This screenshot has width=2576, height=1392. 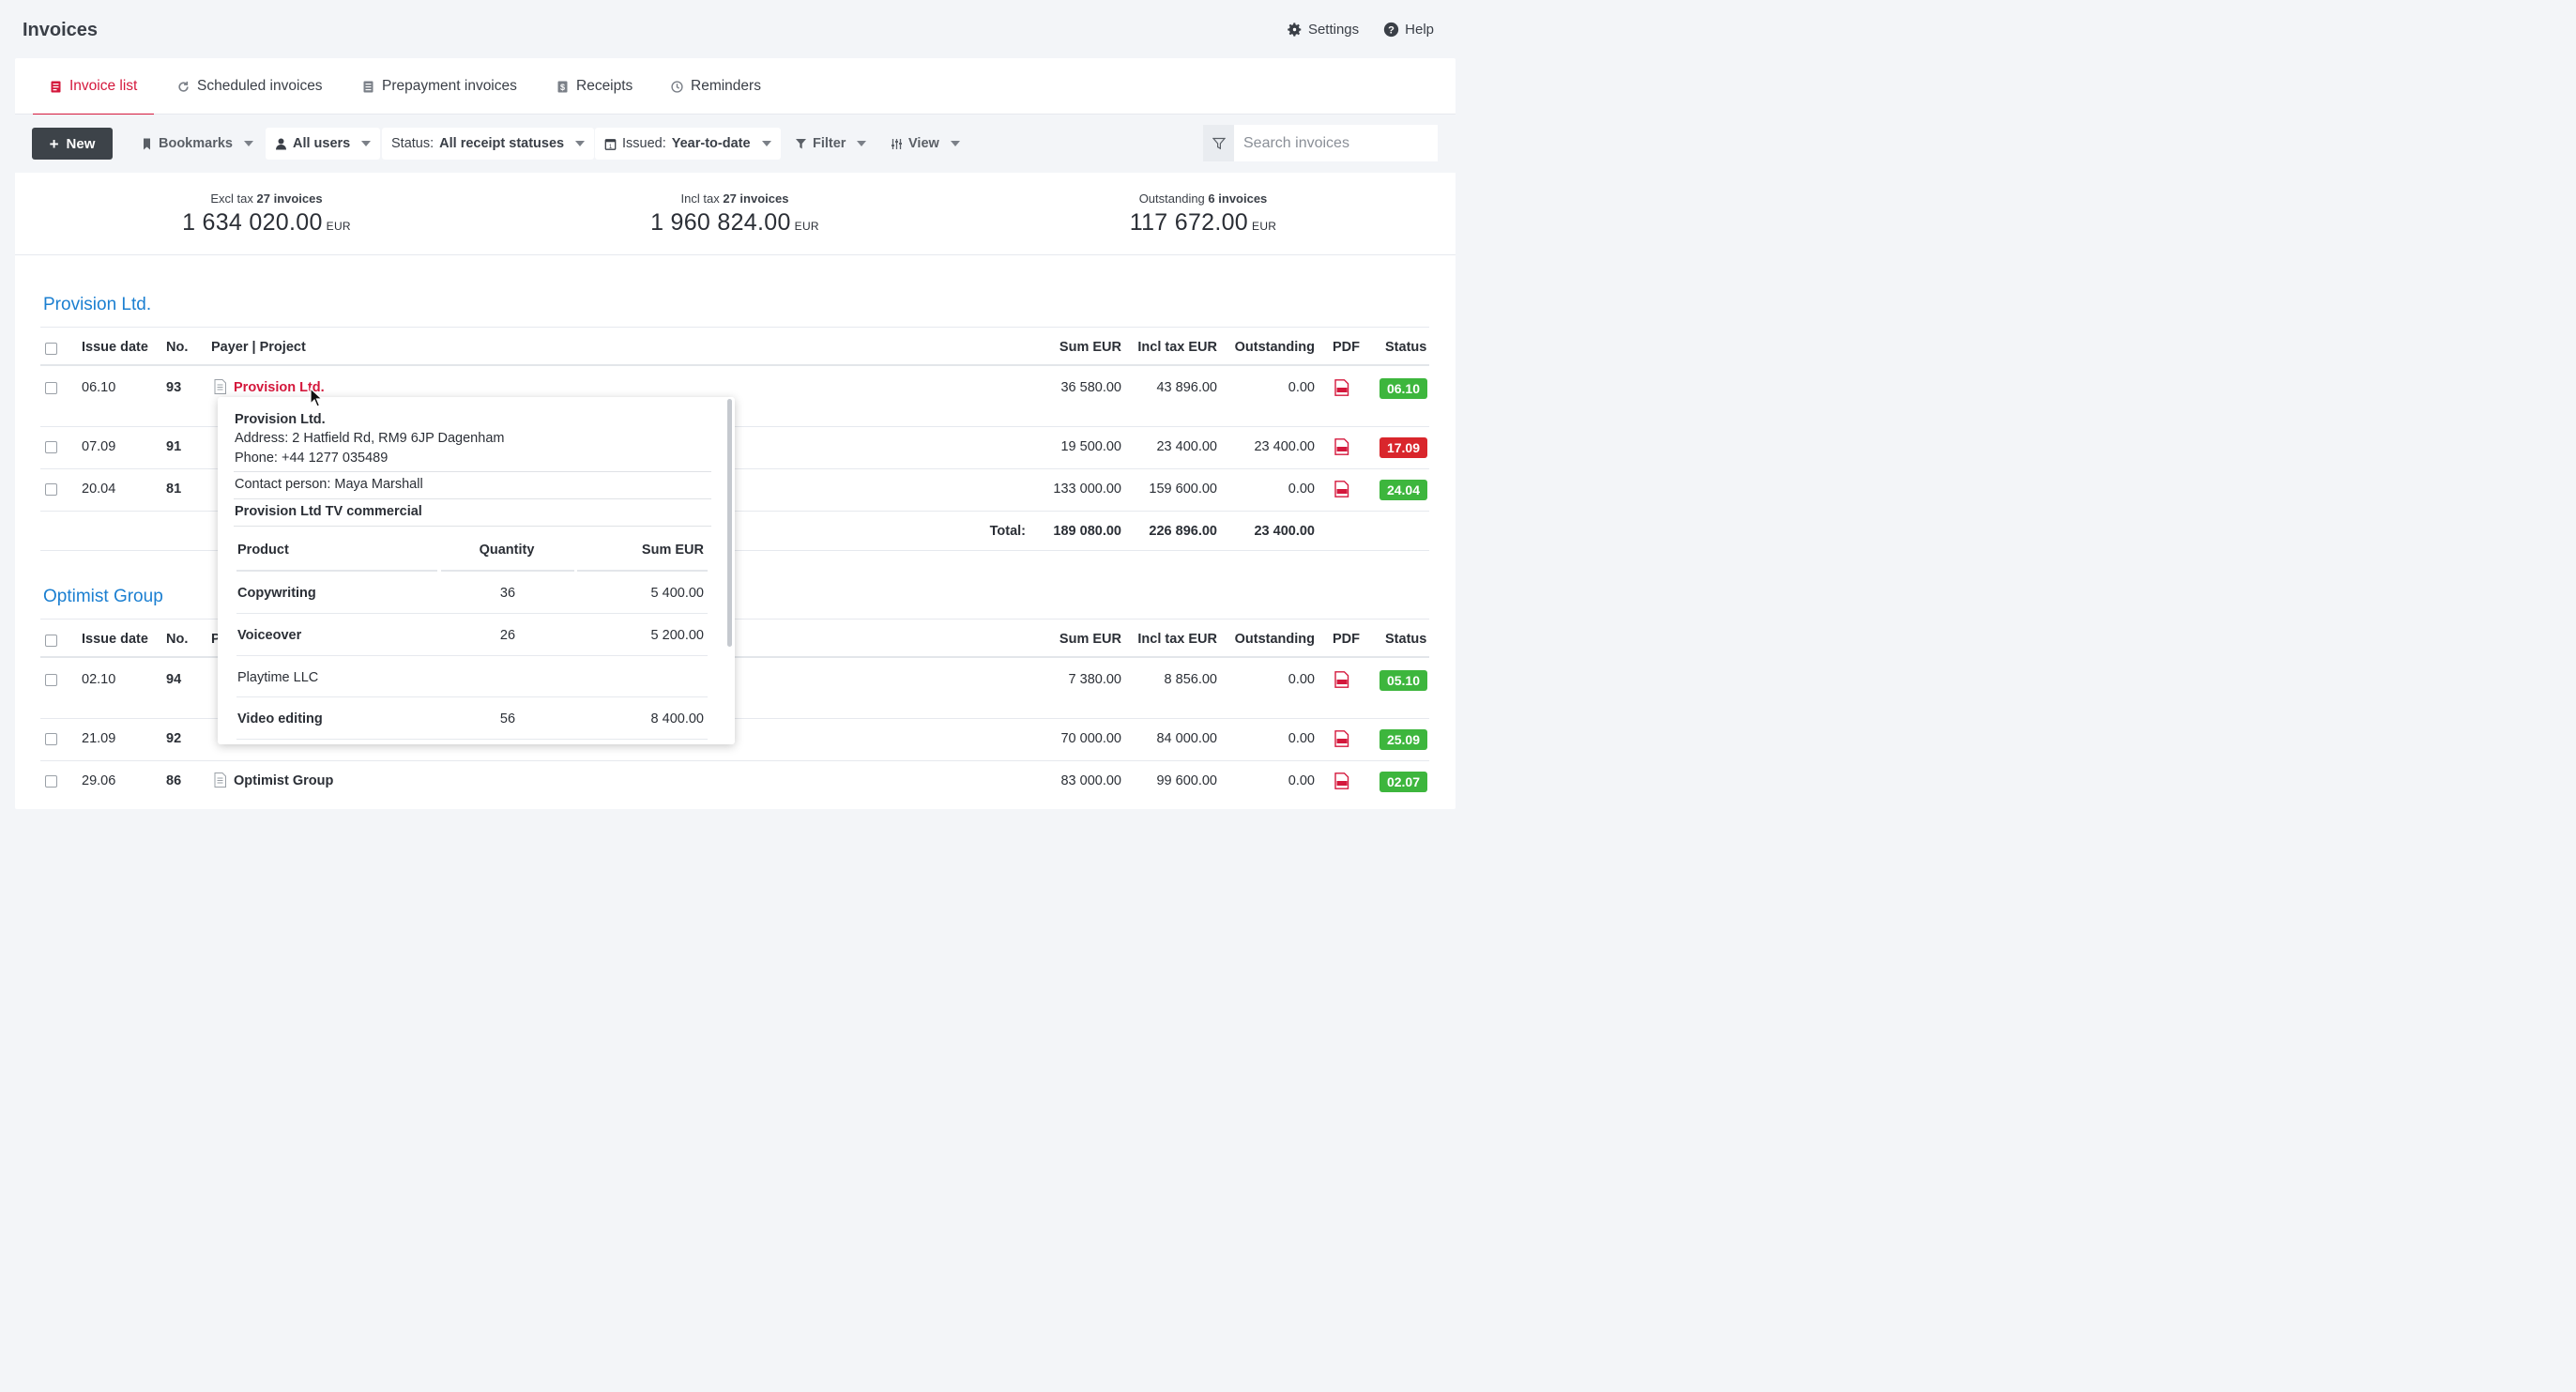 I want to click on summary-value: 1 960 824.00, so click(x=720, y=222).